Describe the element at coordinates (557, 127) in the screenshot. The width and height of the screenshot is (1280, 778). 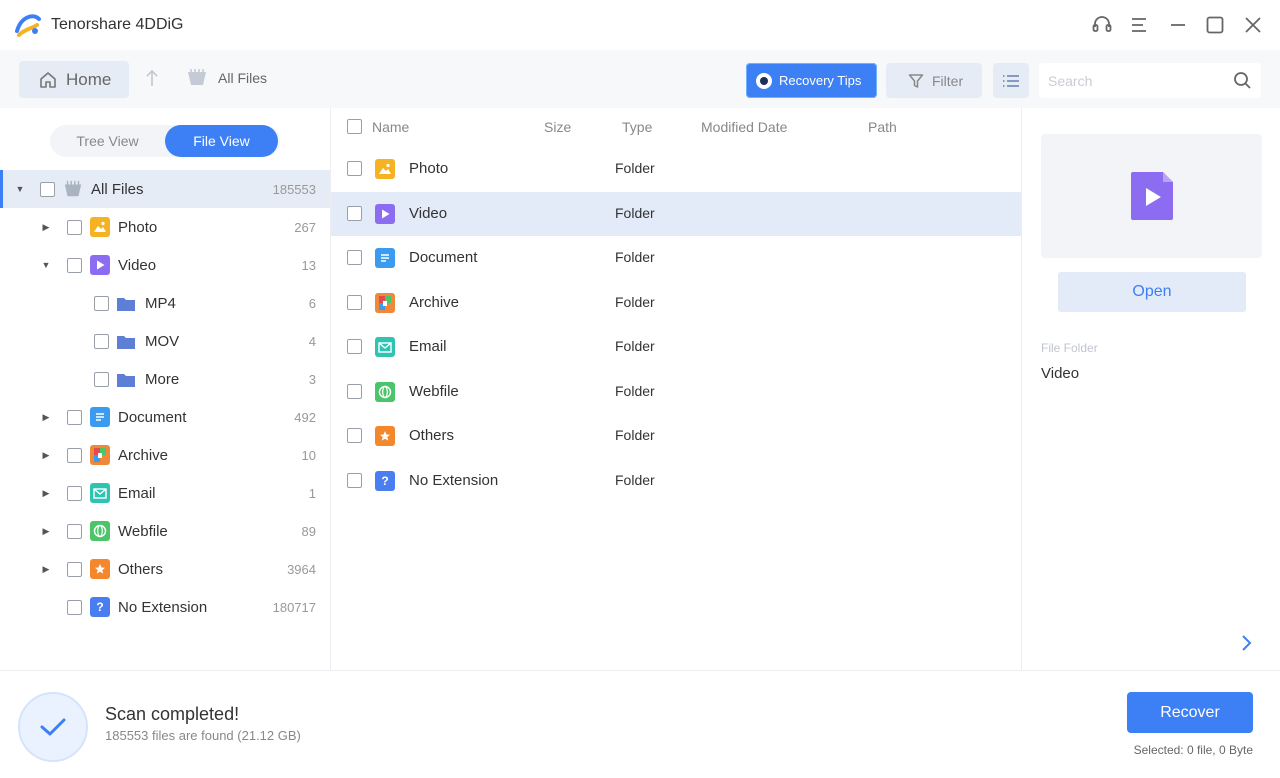
I see `column-header-size: Size` at that location.